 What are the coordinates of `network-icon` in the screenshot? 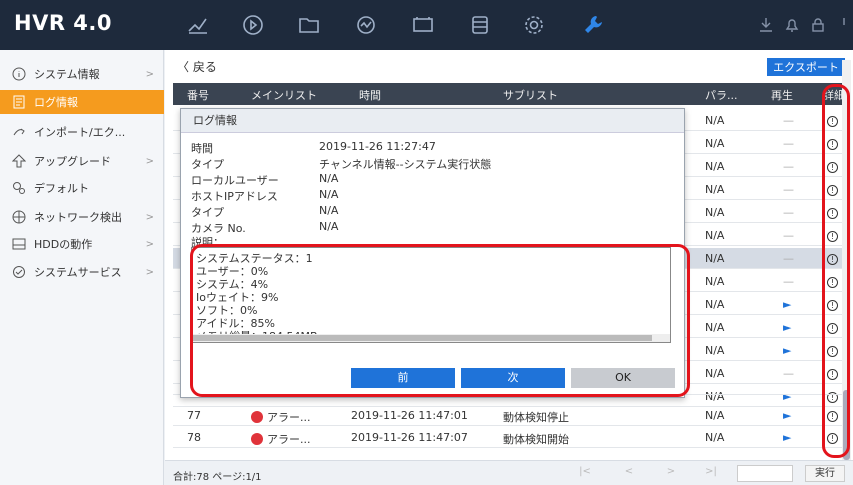 It's located at (19, 217).